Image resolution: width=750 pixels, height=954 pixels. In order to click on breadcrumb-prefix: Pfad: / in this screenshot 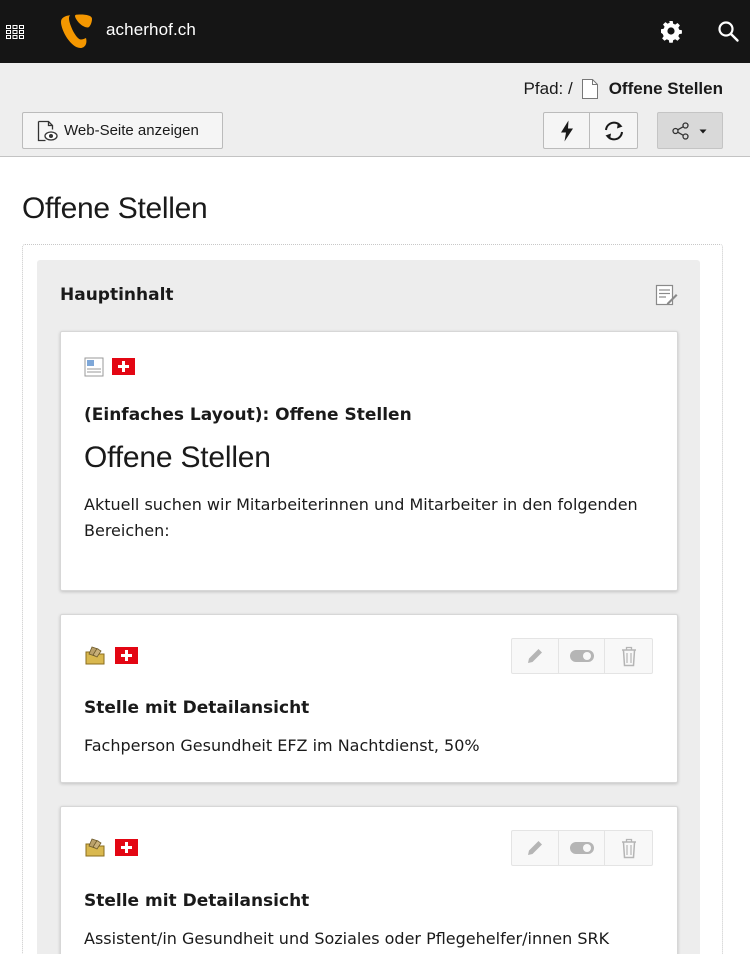, I will do `click(548, 88)`.